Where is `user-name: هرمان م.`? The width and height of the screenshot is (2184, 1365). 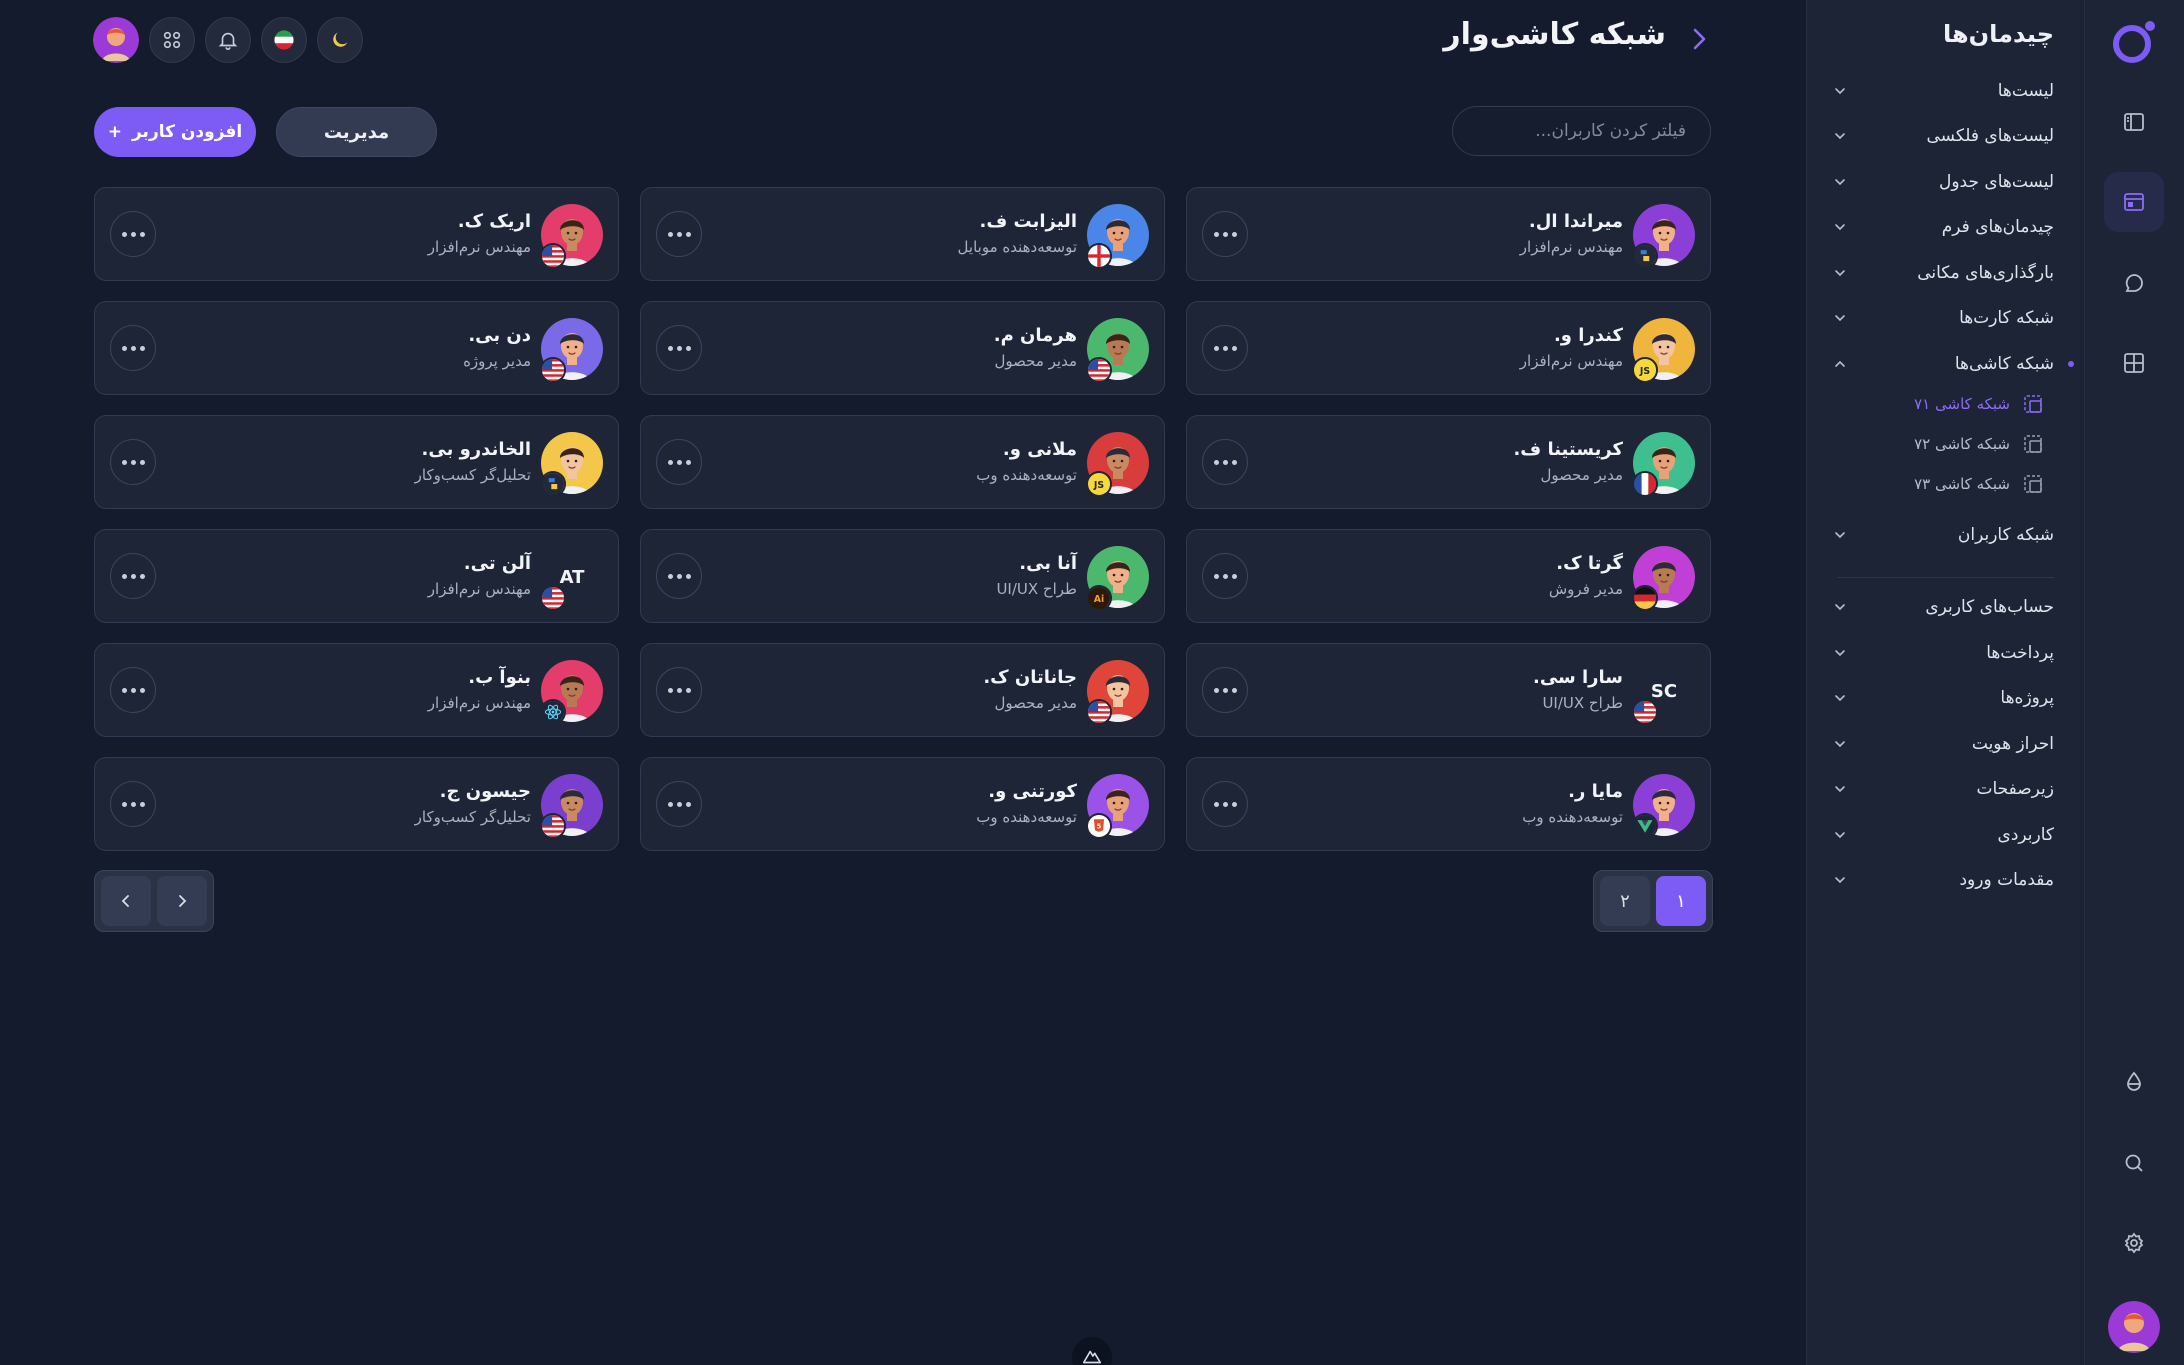
user-name: هرمان م. is located at coordinates (1035, 335).